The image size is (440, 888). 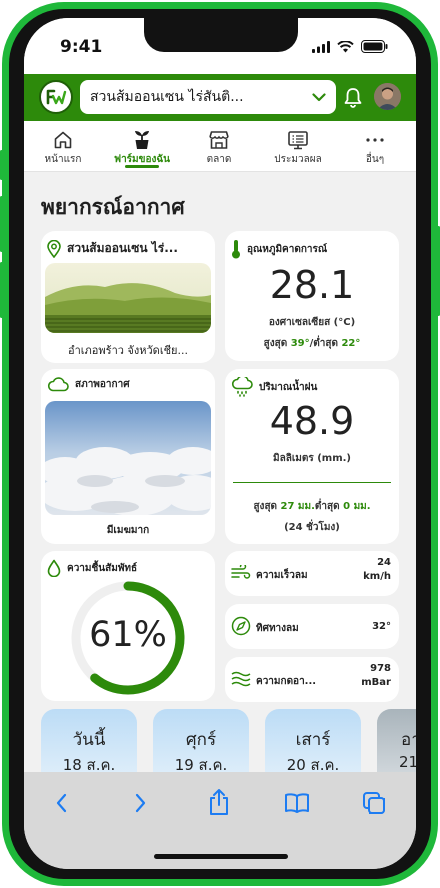 What do you see at coordinates (300, 343) in the screenshot?
I see `temperature-max-value: 39°` at bounding box center [300, 343].